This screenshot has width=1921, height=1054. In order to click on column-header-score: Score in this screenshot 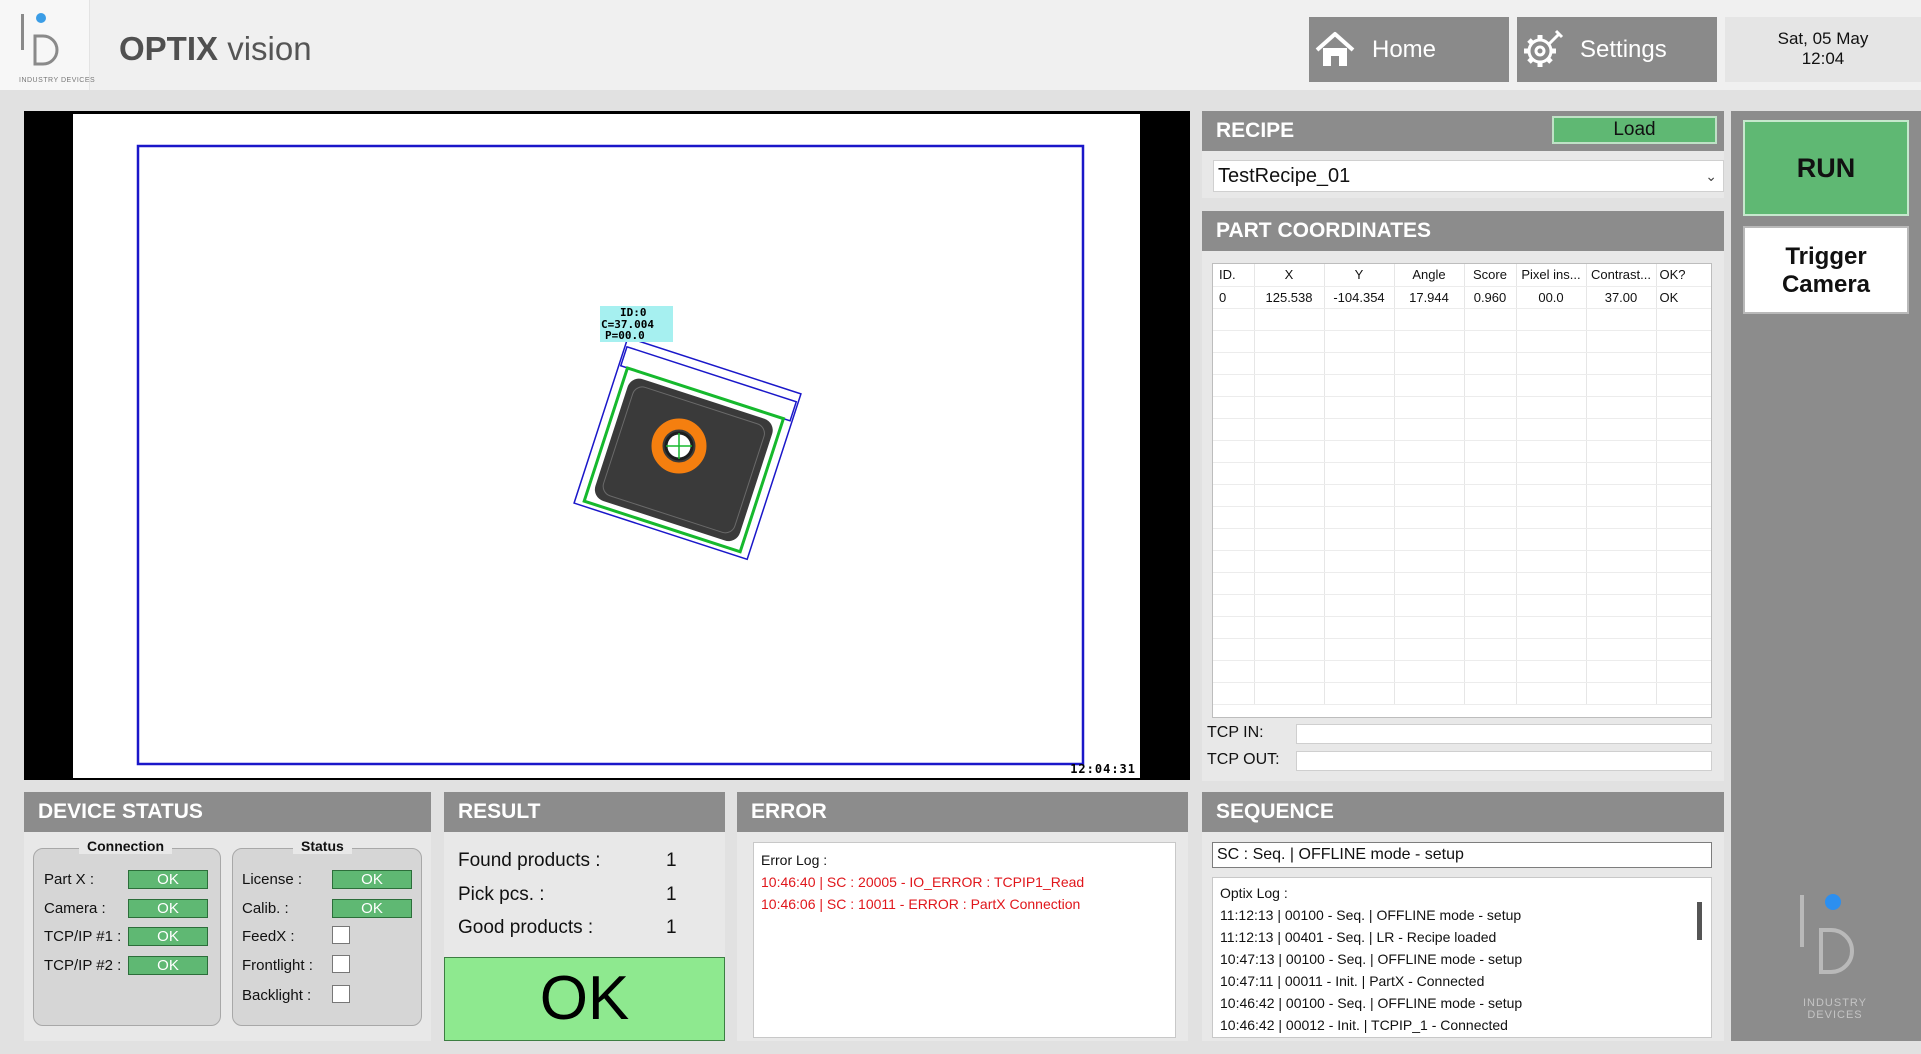, I will do `click(1490, 275)`.